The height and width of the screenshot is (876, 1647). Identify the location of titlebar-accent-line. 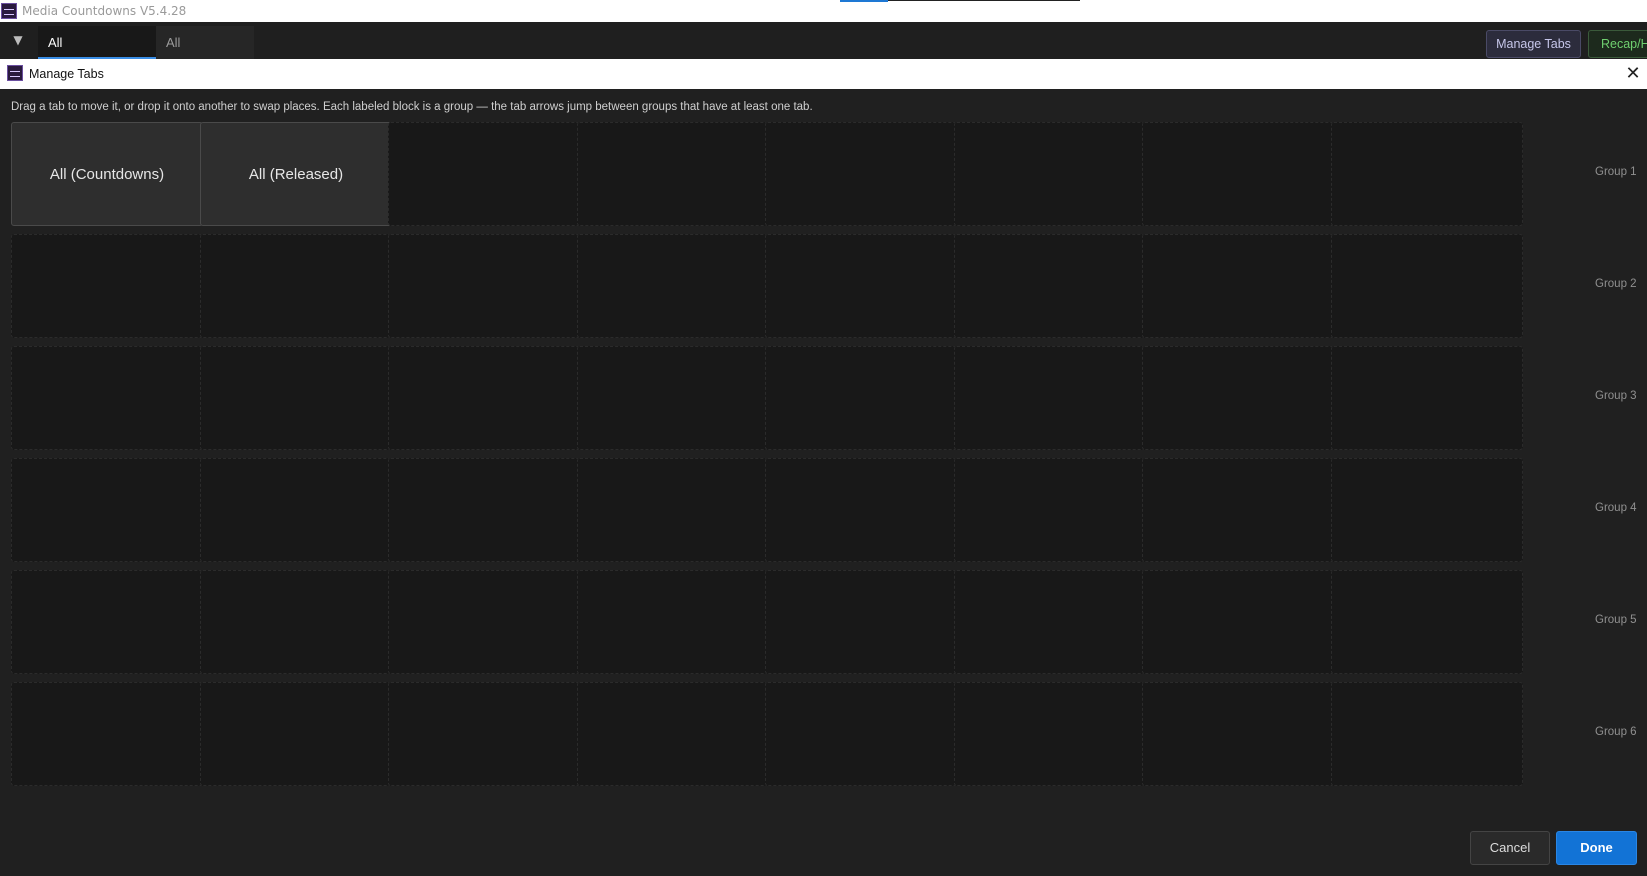
(984, 0).